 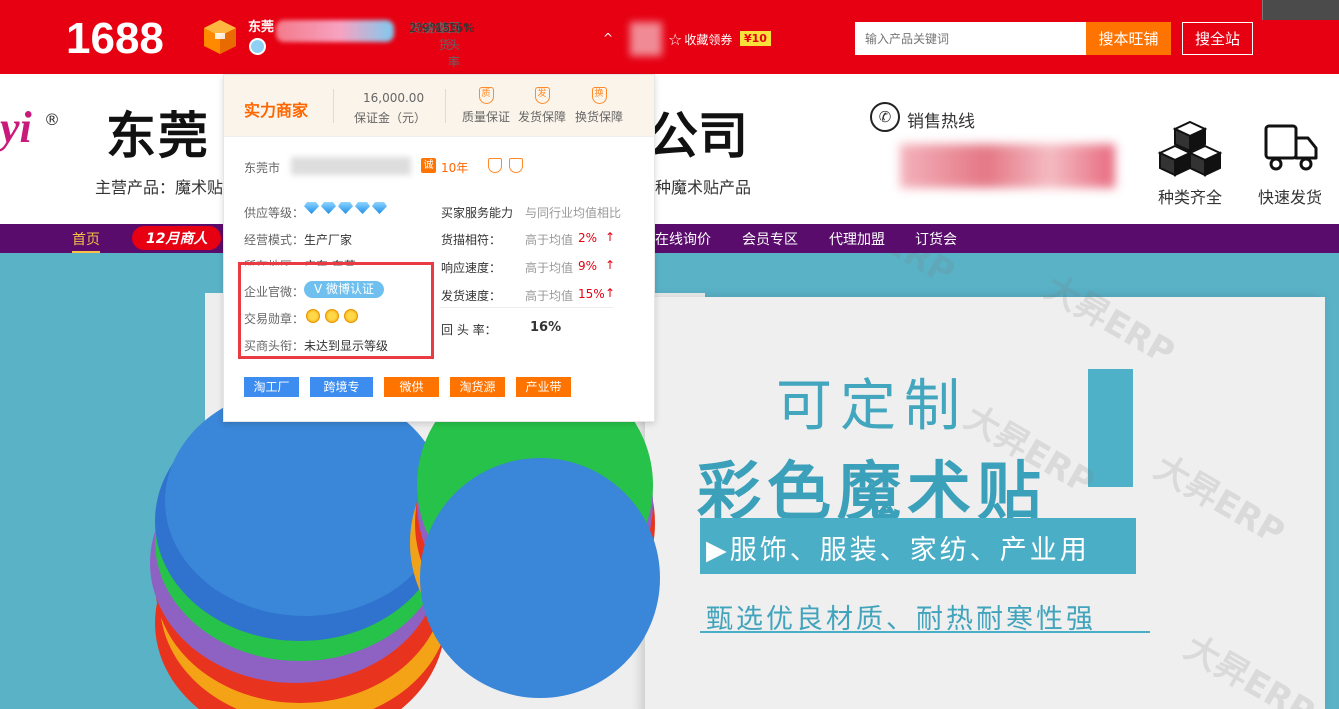 I want to click on certified-icon, so click(x=495, y=165).